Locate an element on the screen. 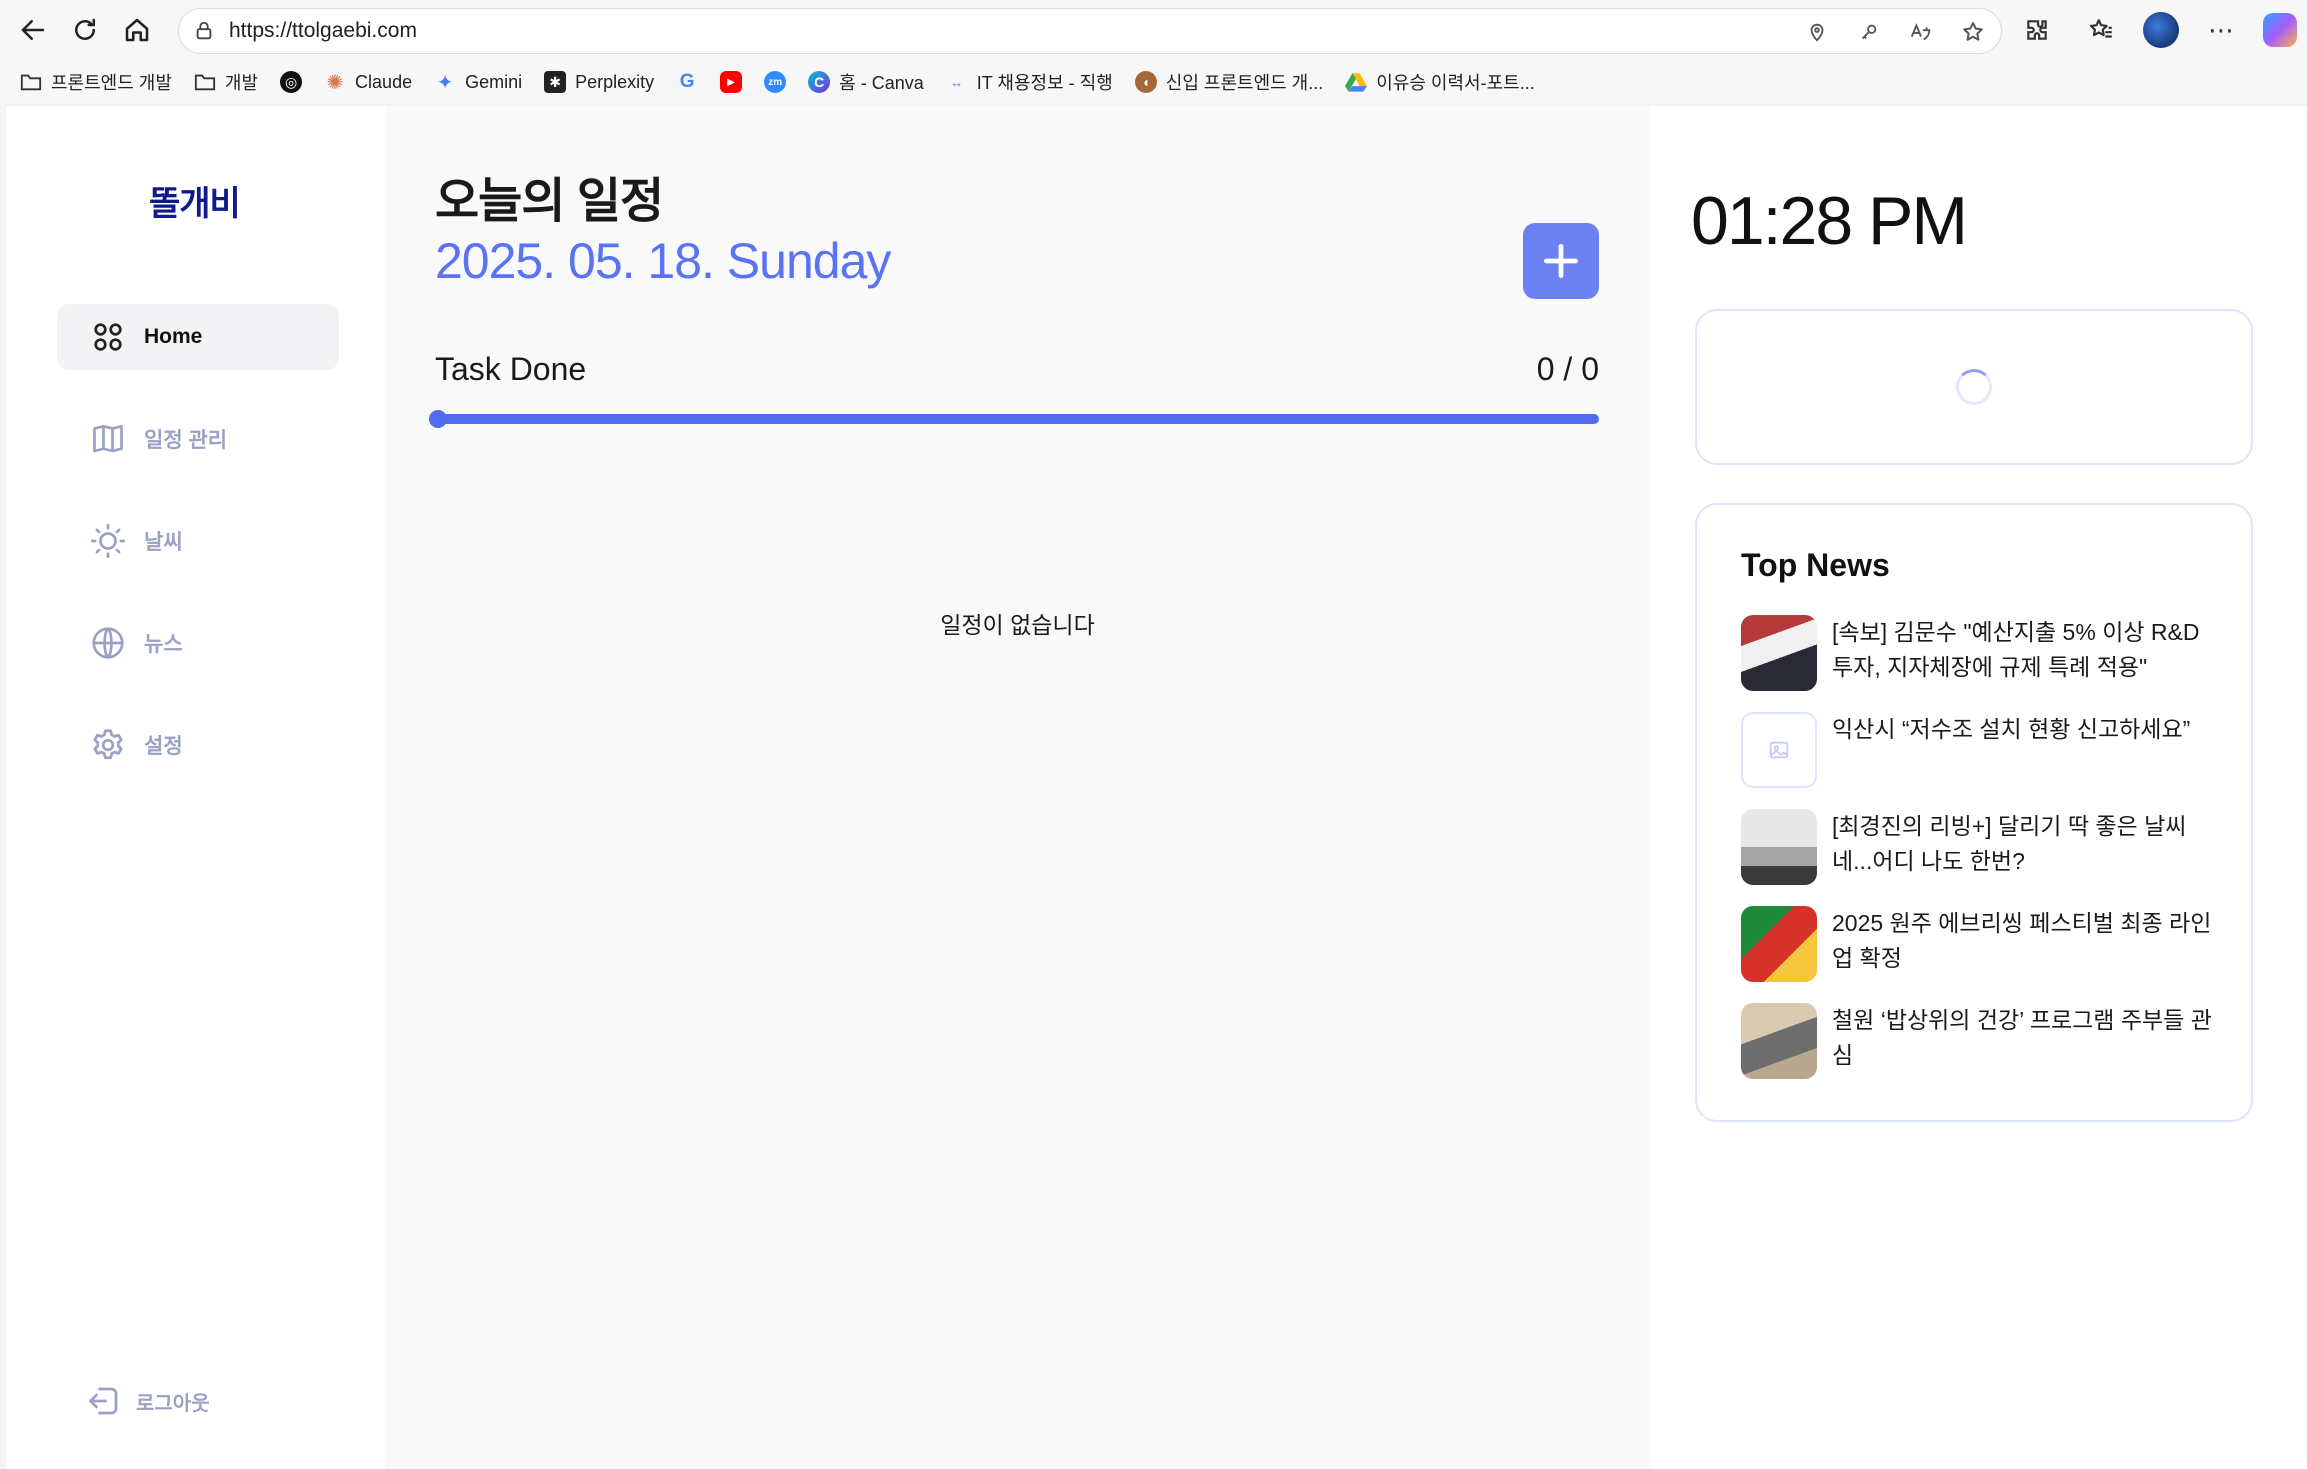 This screenshot has height=1469, width=2307. page-title: 오늘의 일정 is located at coordinates (549, 201).